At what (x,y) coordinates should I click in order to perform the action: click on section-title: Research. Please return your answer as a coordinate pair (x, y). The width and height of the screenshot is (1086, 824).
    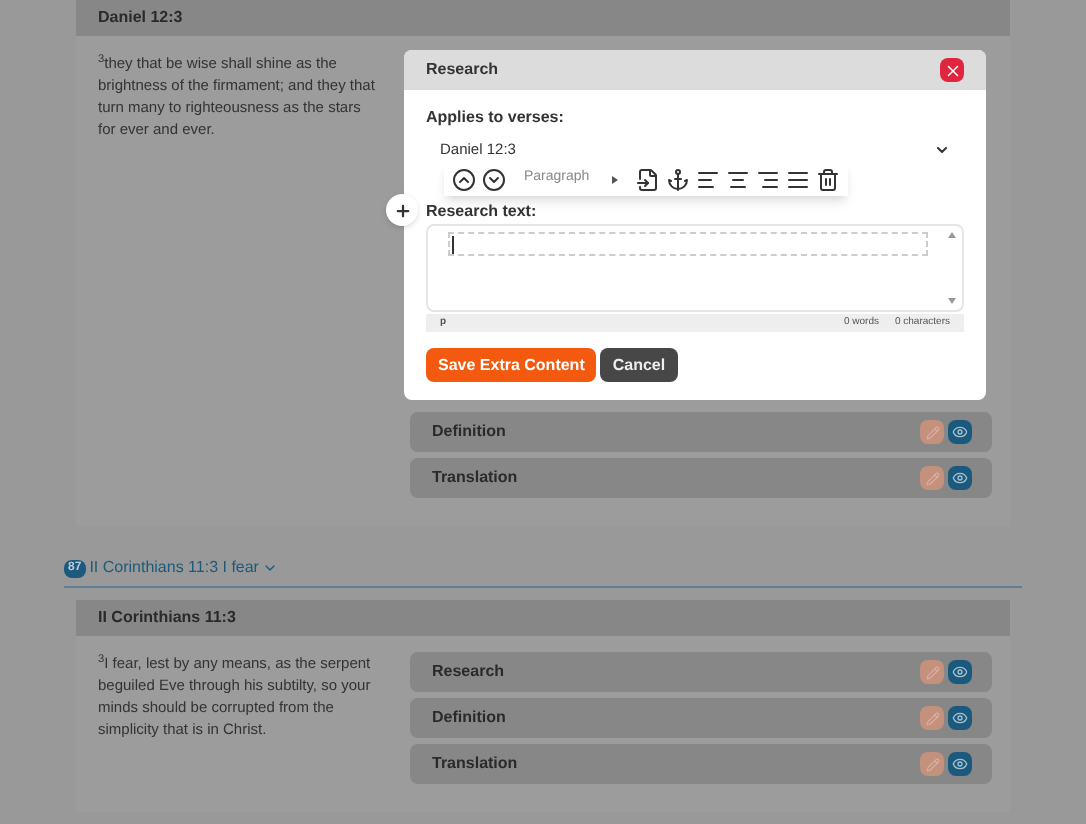
    Looking at the image, I should click on (469, 672).